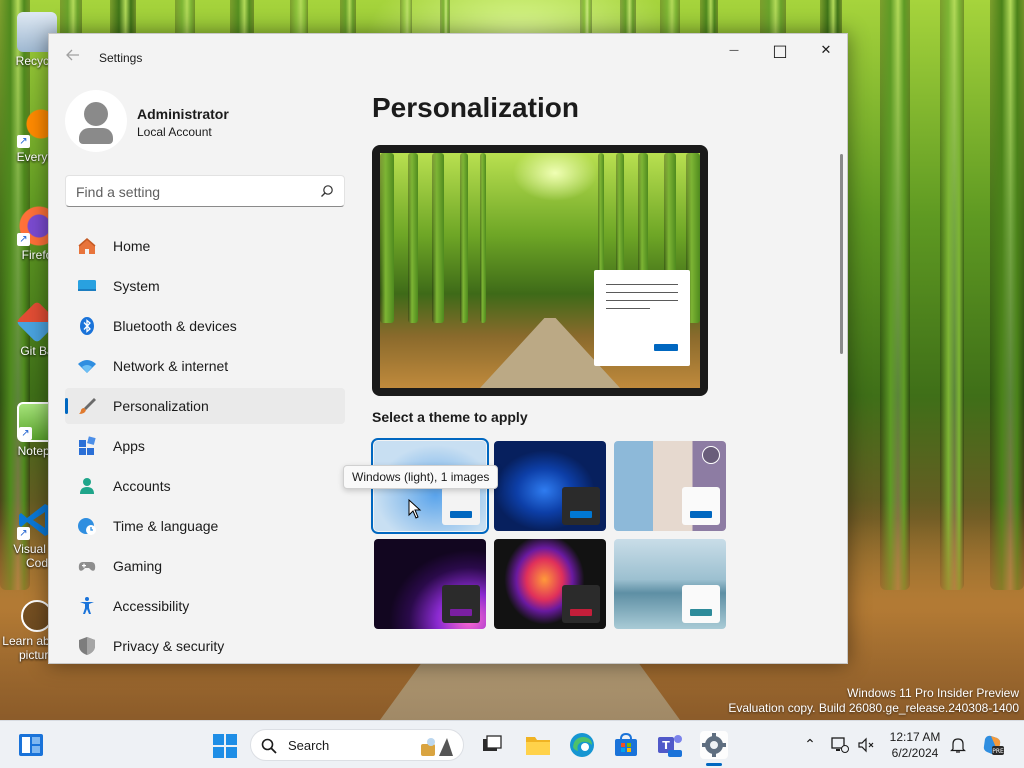 Image resolution: width=1024 pixels, height=768 pixels. I want to click on taskbar-search: Search, so click(357, 745).